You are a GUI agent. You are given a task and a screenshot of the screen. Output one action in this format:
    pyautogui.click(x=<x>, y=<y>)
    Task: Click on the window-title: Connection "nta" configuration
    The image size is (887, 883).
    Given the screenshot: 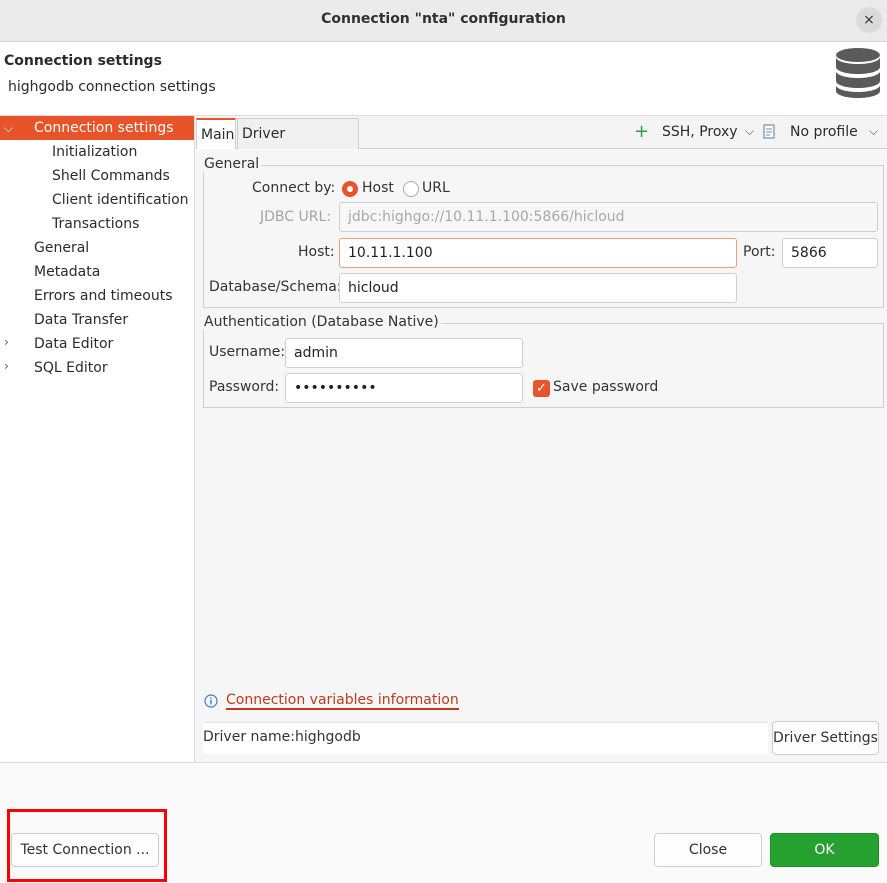 What is the action you would take?
    pyautogui.click(x=443, y=19)
    